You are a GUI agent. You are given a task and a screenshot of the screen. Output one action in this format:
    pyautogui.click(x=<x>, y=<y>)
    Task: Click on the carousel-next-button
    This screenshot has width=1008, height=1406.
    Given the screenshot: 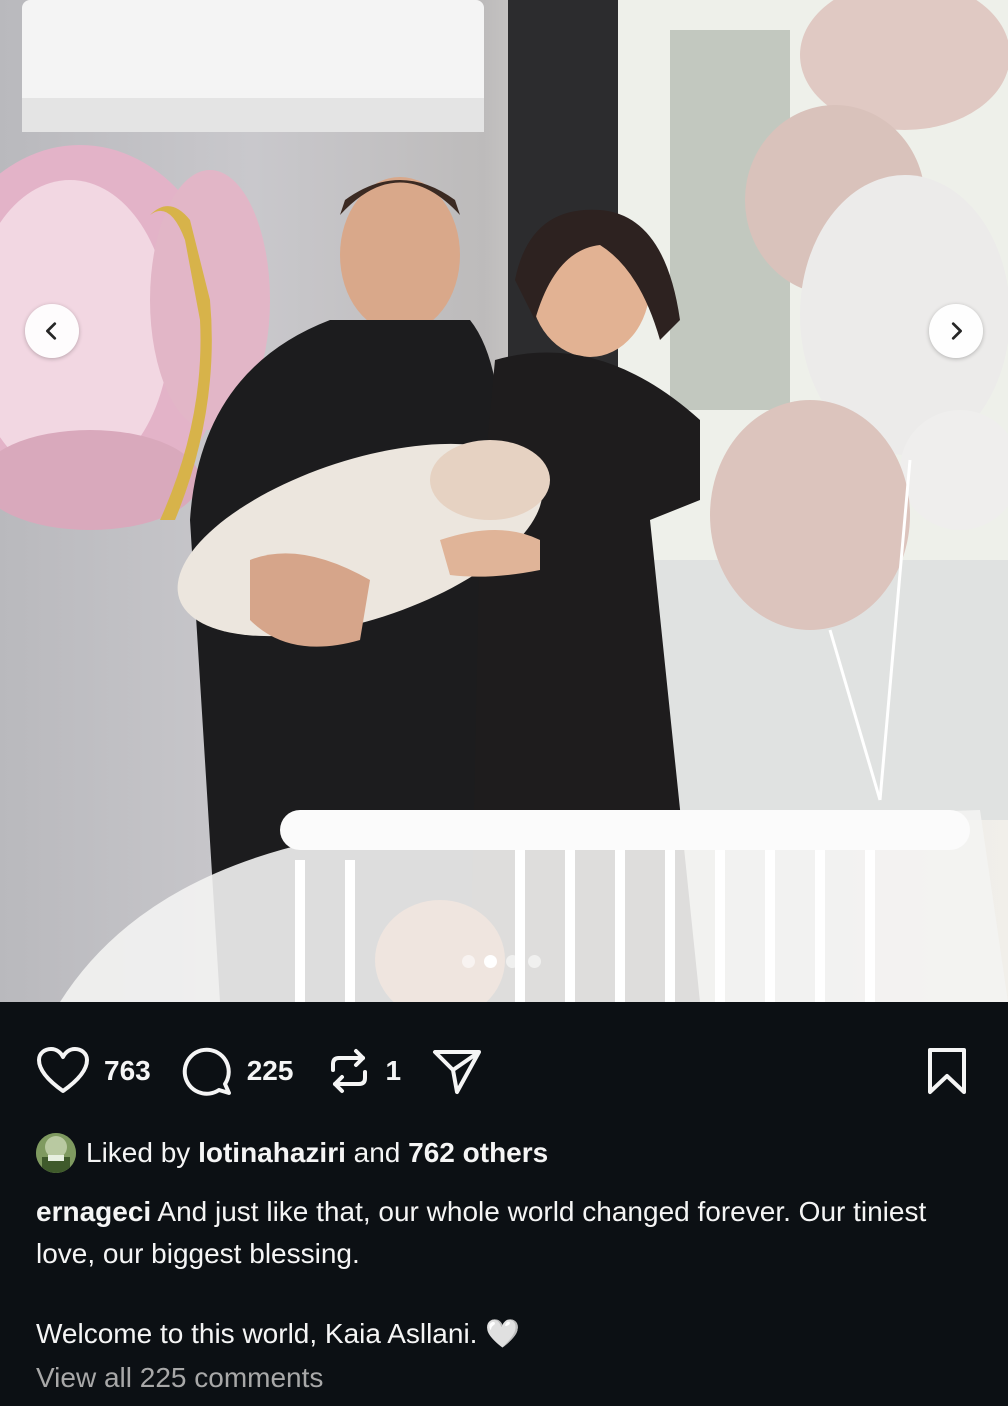 What is the action you would take?
    pyautogui.click(x=956, y=331)
    